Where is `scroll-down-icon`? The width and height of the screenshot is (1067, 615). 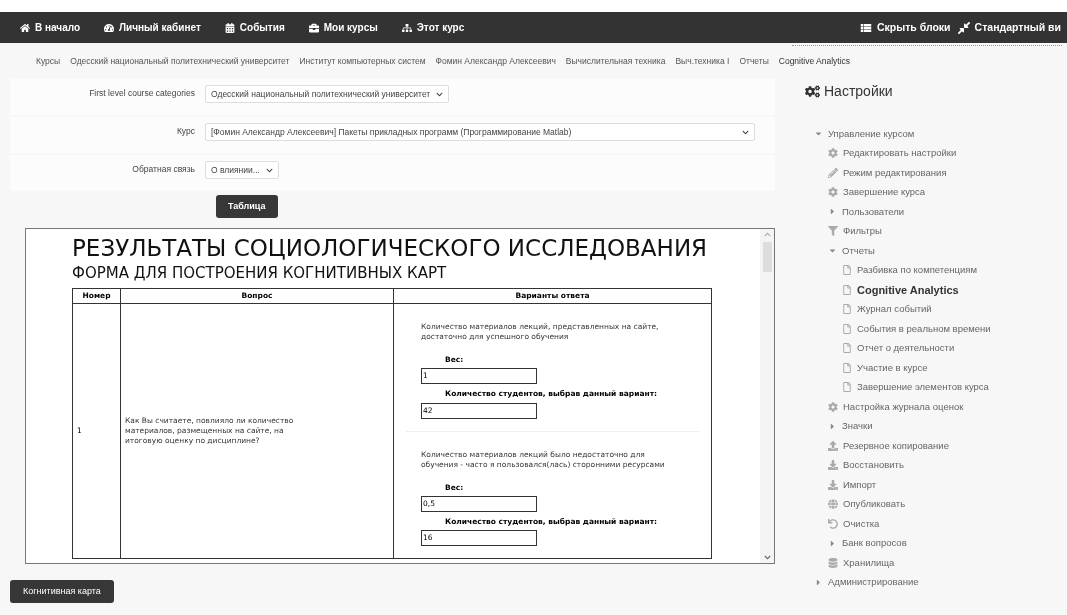 scroll-down-icon is located at coordinates (767, 557).